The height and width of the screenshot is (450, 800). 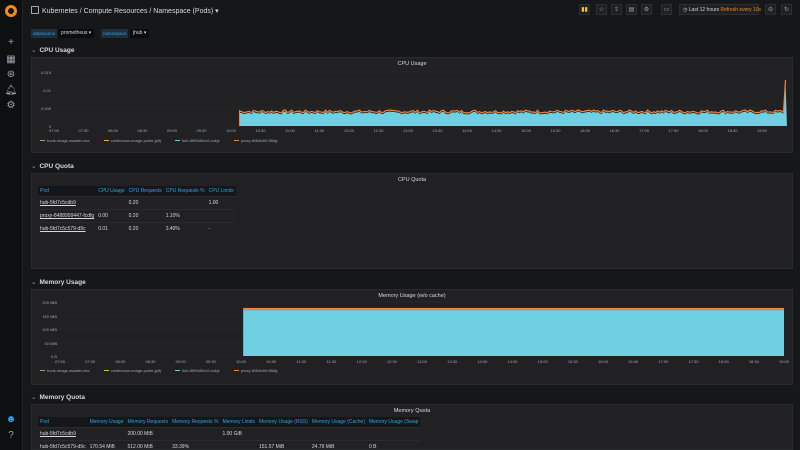 What do you see at coordinates (140, 33) in the screenshot?
I see `namespace-variable-select: jhub ▾` at bounding box center [140, 33].